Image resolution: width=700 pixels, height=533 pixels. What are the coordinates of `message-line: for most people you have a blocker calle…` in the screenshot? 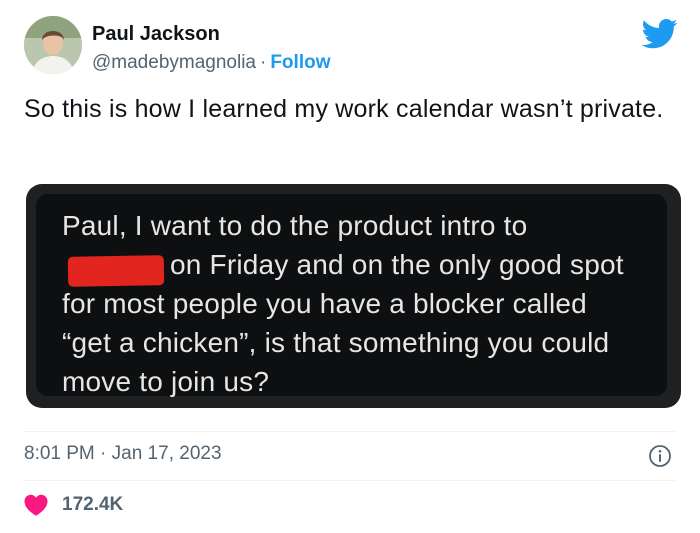 It's located at (324, 303).